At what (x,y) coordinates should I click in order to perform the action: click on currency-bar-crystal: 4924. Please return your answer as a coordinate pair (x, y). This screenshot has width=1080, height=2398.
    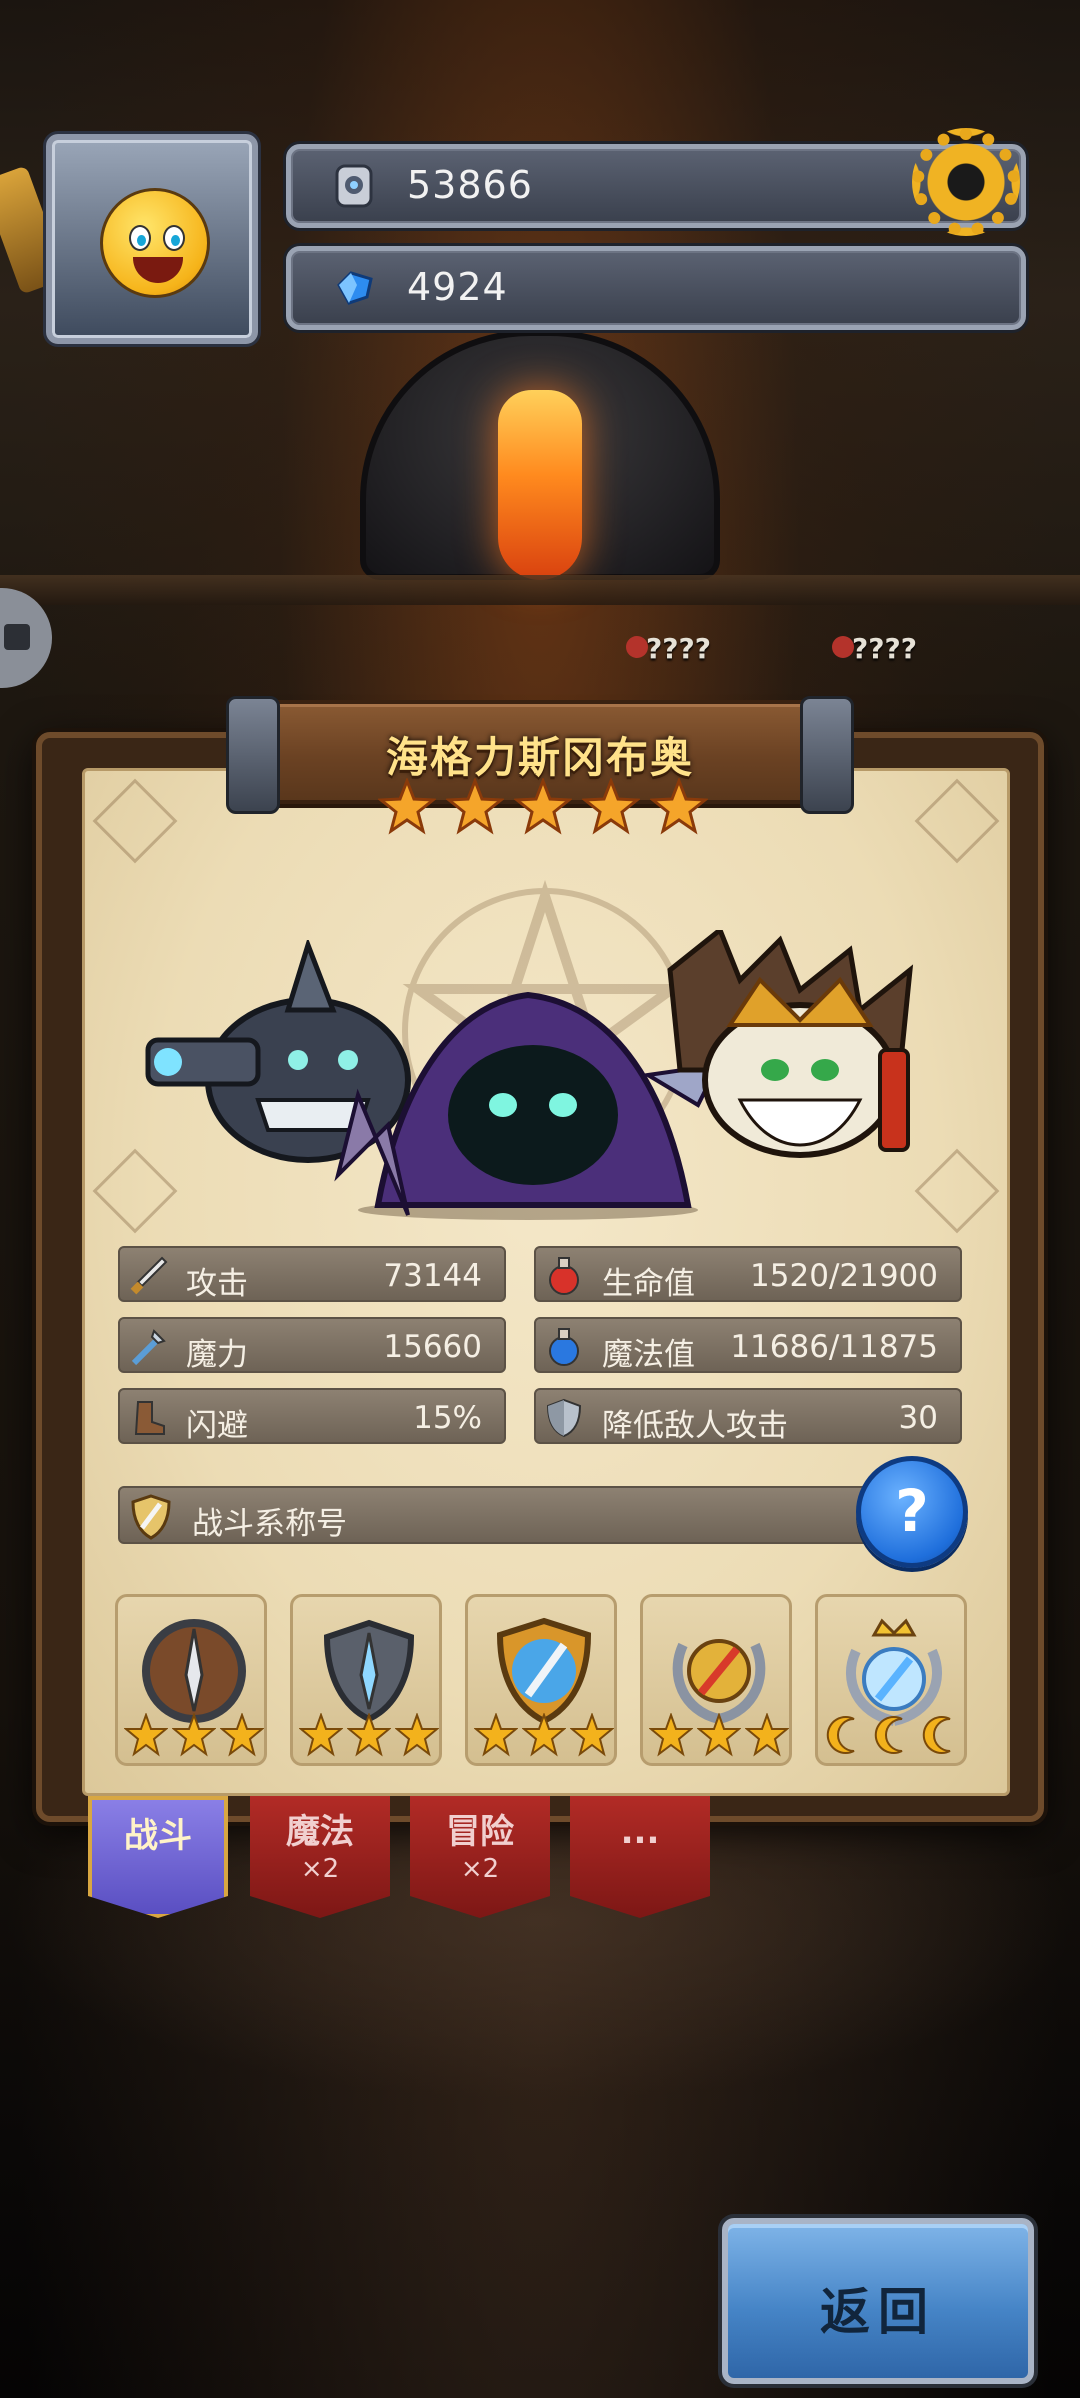
    Looking at the image, I should click on (656, 288).